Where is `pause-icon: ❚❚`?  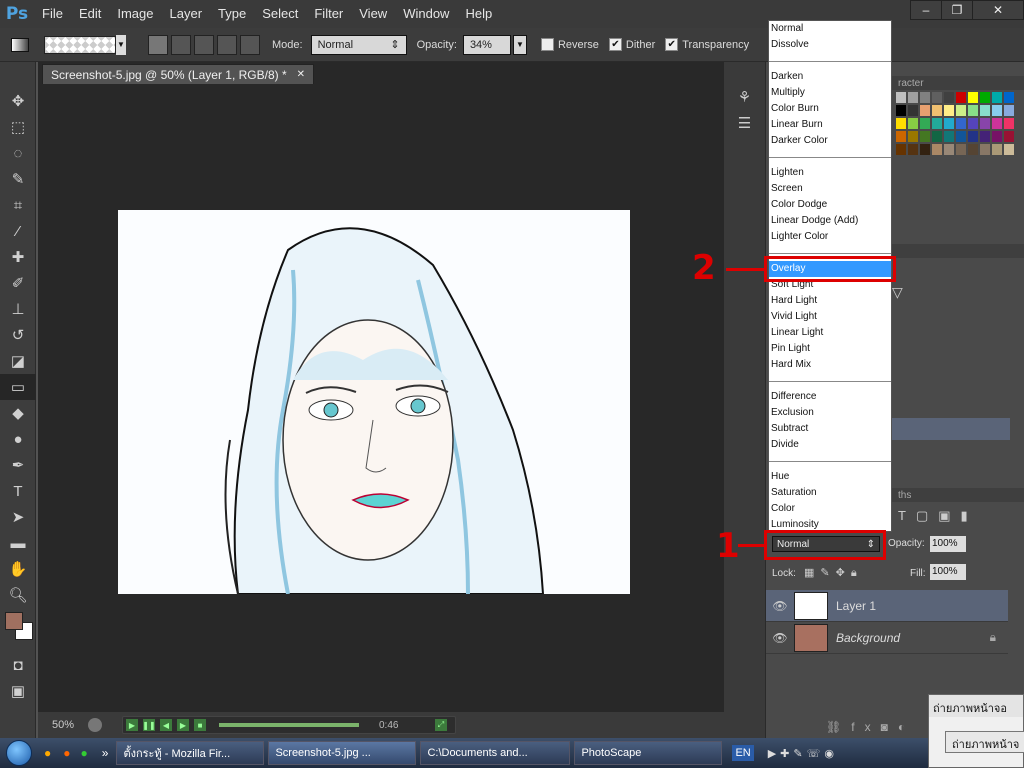 pause-icon: ❚❚ is located at coordinates (149, 725).